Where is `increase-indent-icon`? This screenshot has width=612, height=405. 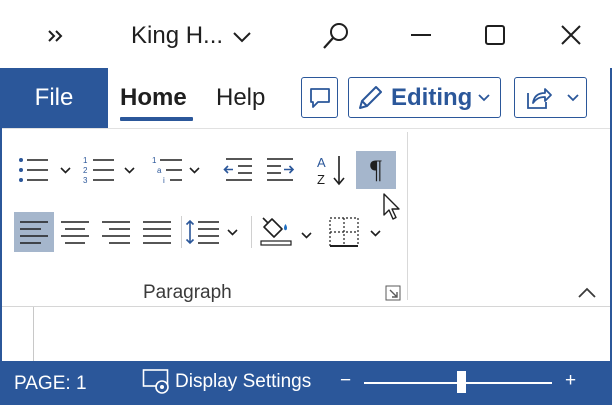
increase-indent-icon is located at coordinates (281, 169).